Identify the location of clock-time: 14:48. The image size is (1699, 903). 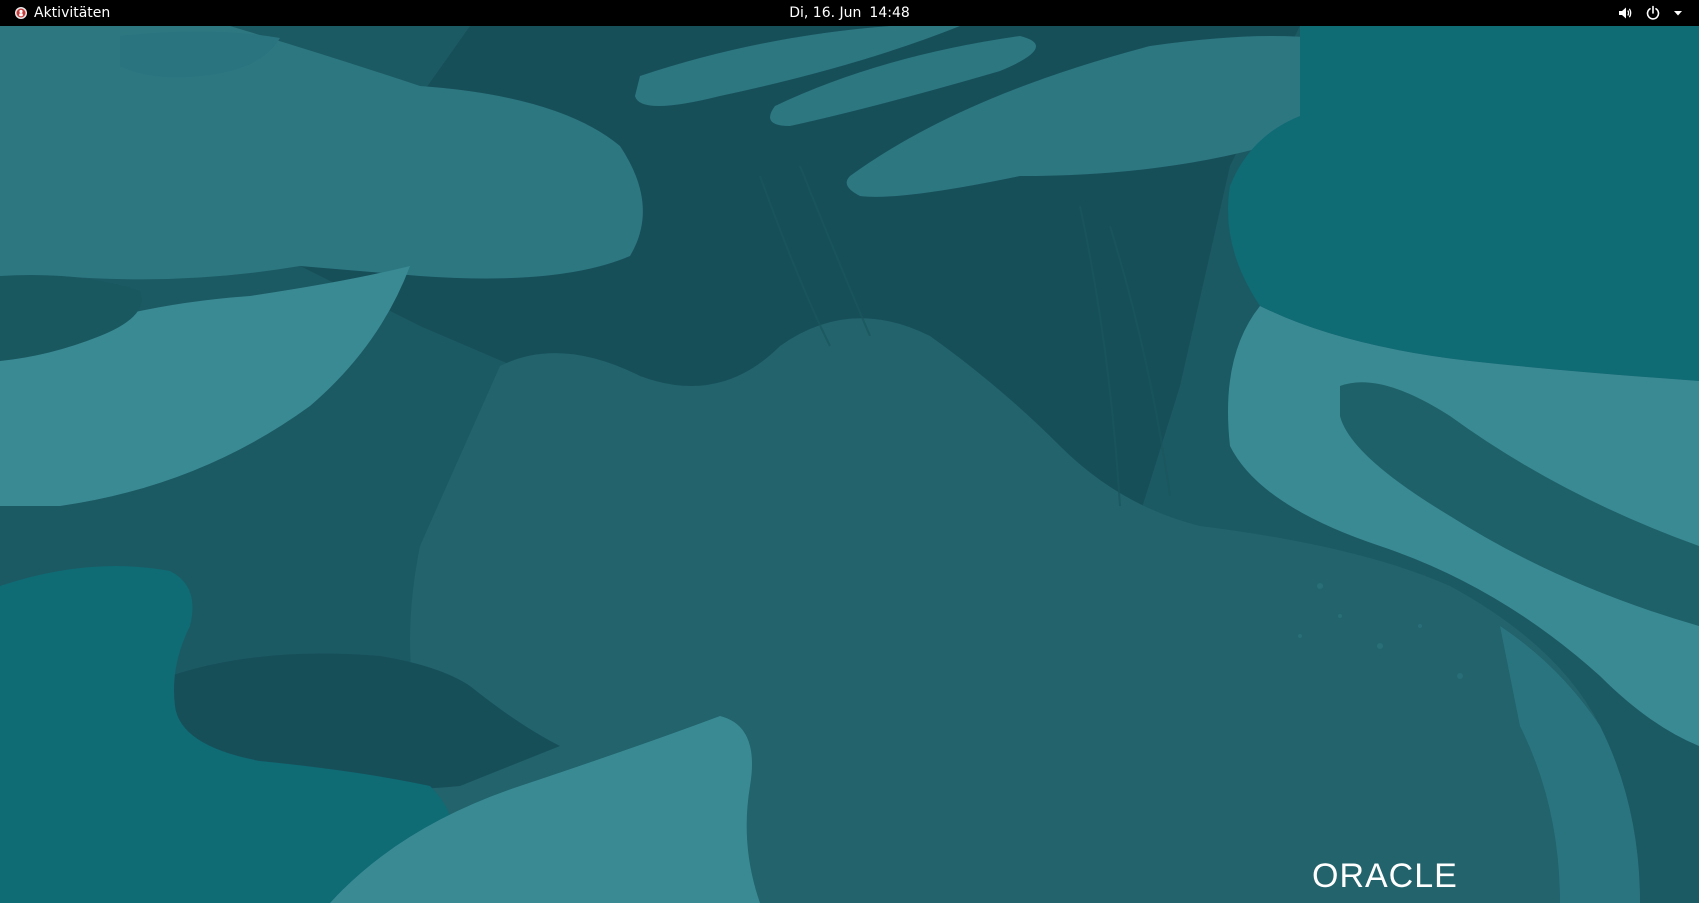
(889, 13).